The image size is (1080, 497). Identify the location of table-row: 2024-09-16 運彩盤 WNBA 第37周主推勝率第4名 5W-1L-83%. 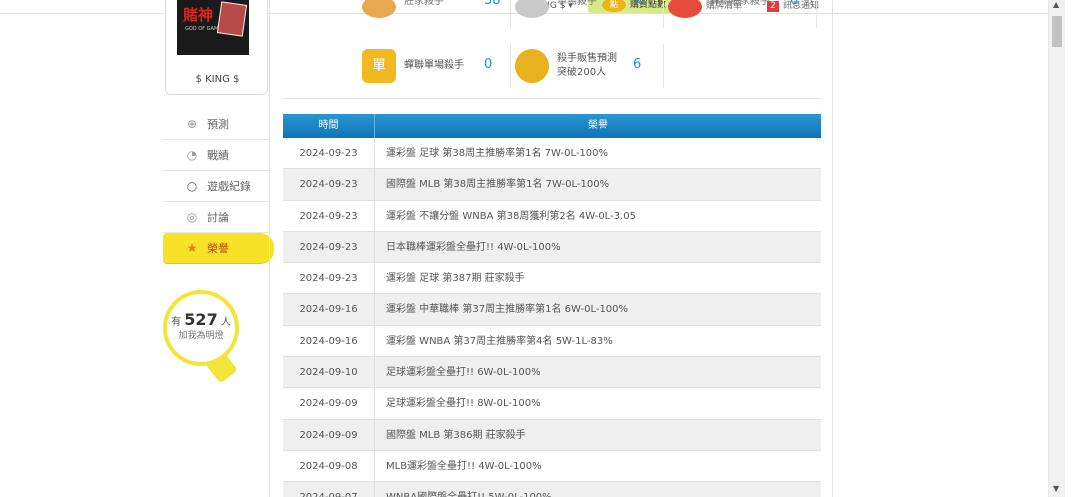
(552, 341).